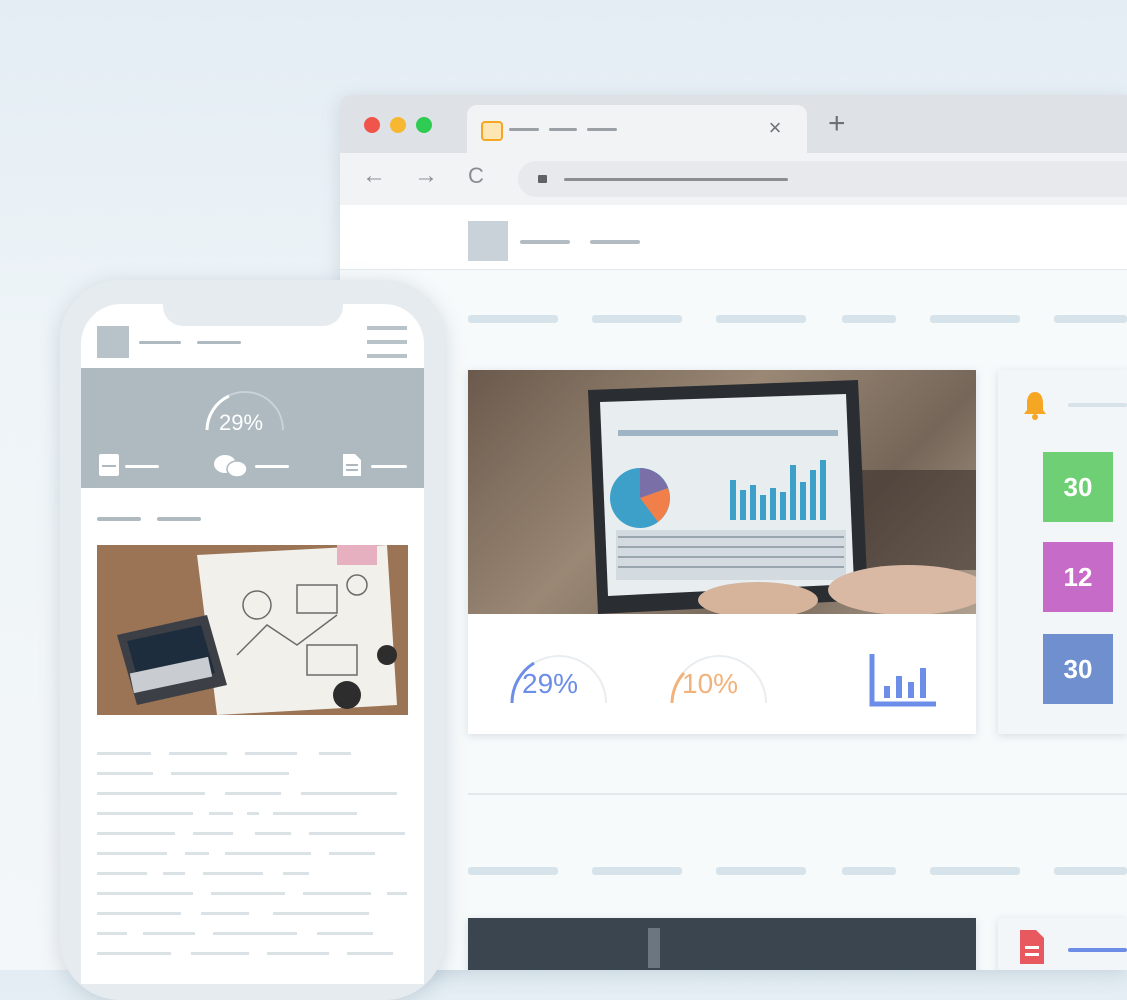 The image size is (1127, 1000). What do you see at coordinates (387, 344) in the screenshot?
I see `hamburger-menu-icon` at bounding box center [387, 344].